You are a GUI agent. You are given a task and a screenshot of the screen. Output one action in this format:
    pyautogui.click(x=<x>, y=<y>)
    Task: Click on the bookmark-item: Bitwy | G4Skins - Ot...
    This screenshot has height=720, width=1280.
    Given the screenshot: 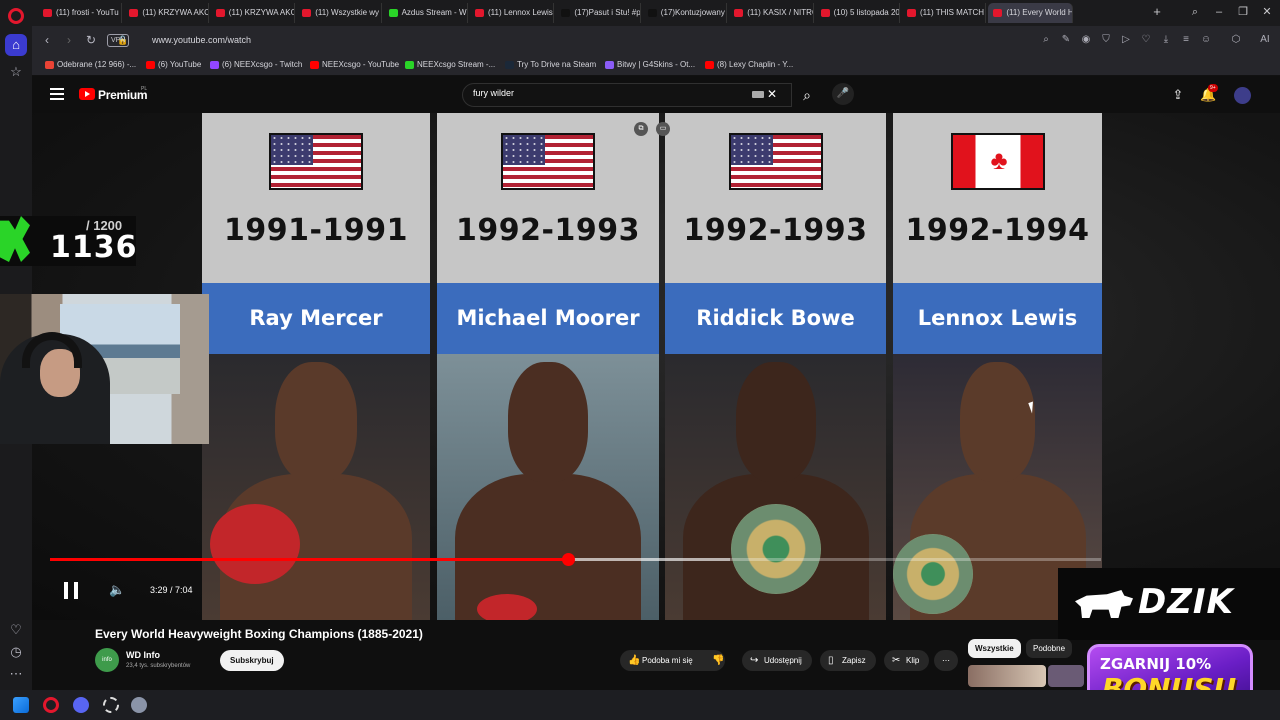 What is the action you would take?
    pyautogui.click(x=650, y=65)
    